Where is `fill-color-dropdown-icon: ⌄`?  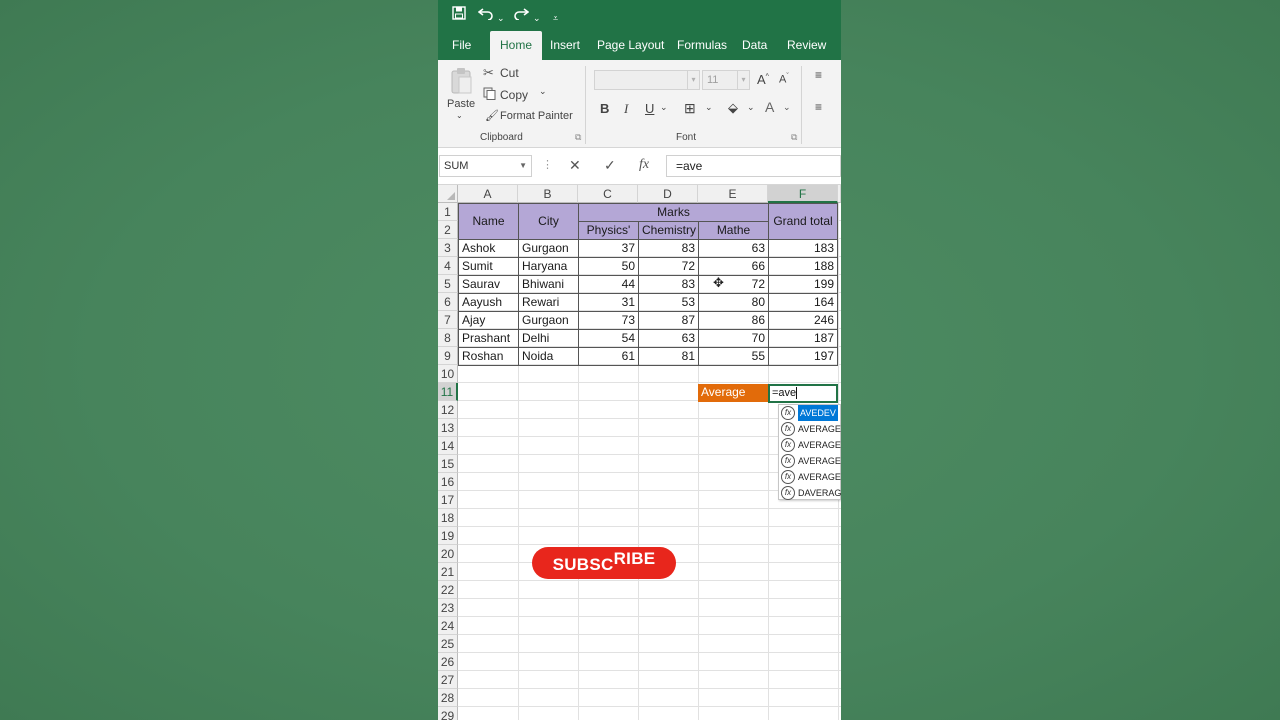
fill-color-dropdown-icon: ⌄ is located at coordinates (751, 107).